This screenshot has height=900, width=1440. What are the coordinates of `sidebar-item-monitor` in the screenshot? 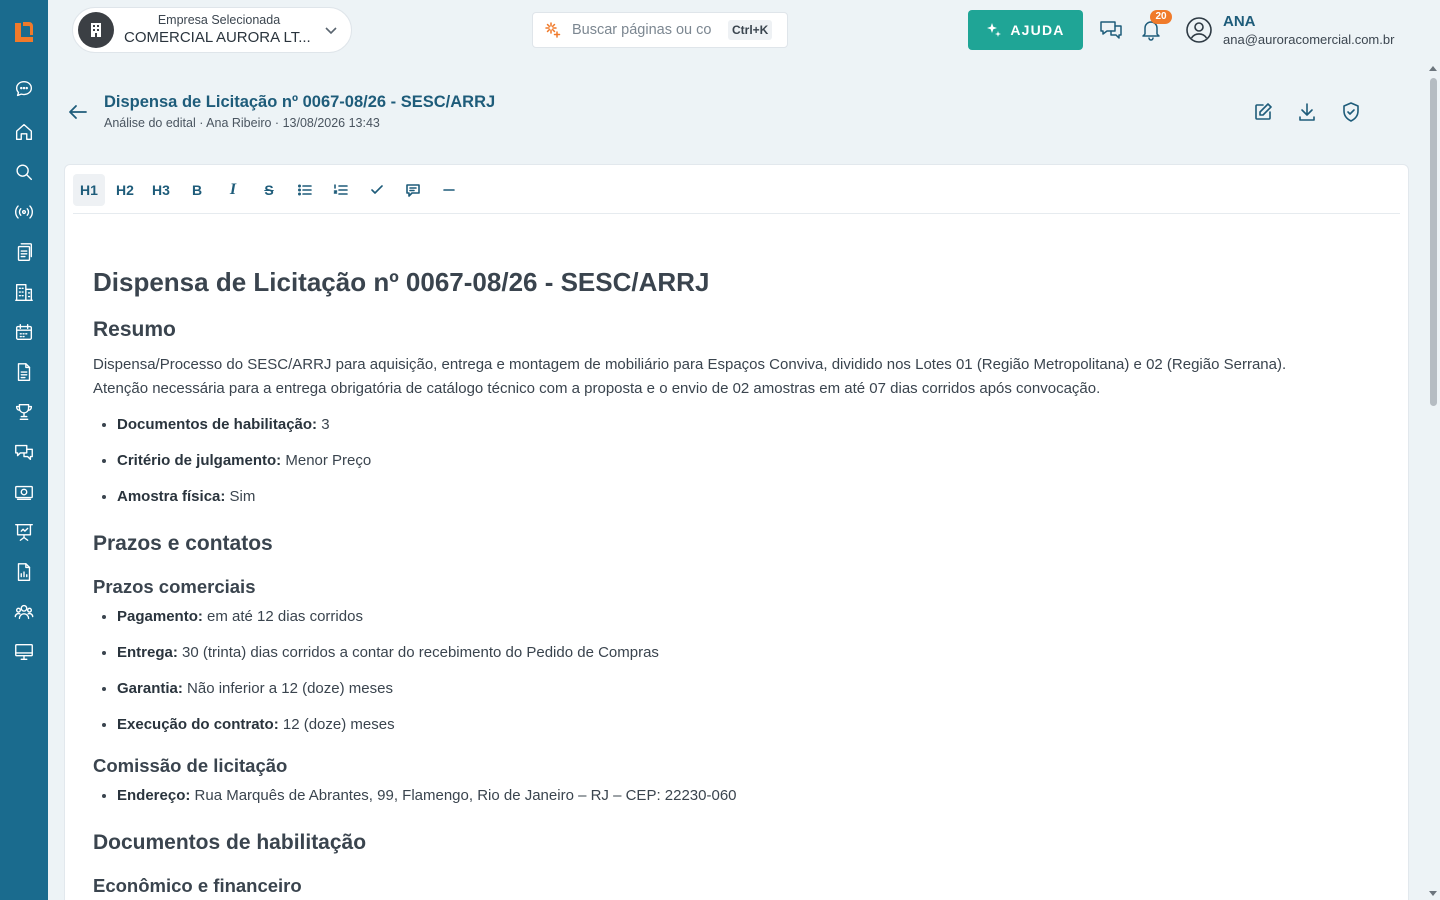 It's located at (24, 652).